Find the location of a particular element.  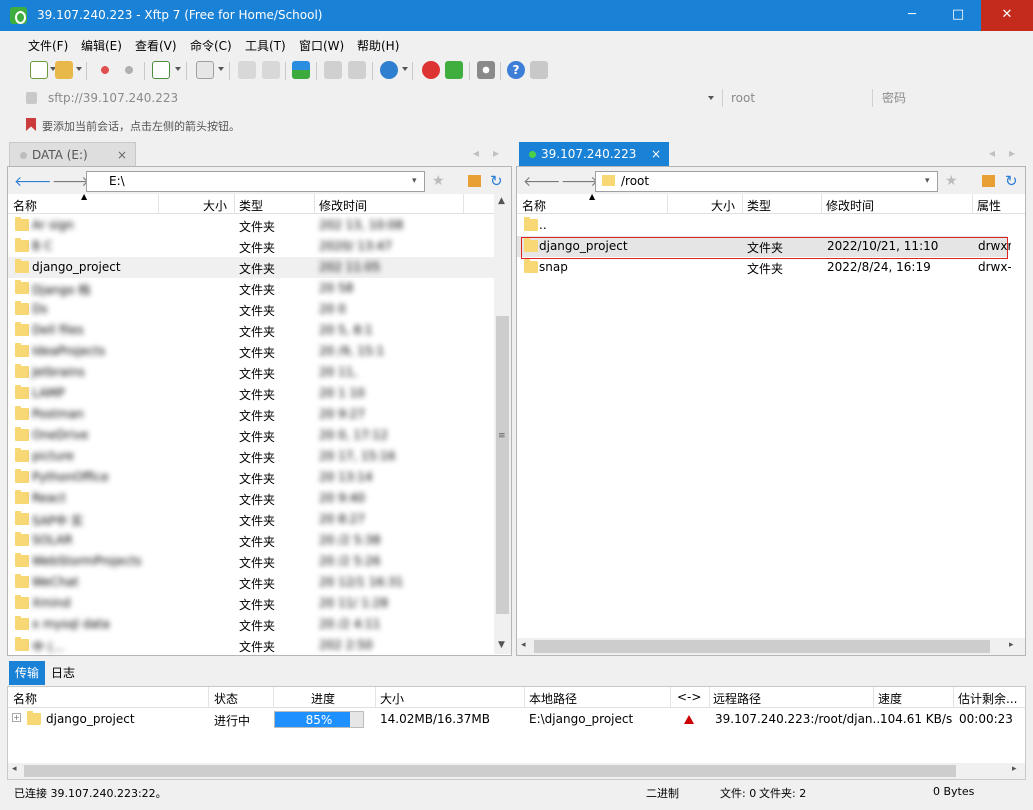

local-file-row: React 文件夹 20 9:40 is located at coordinates (251, 498).